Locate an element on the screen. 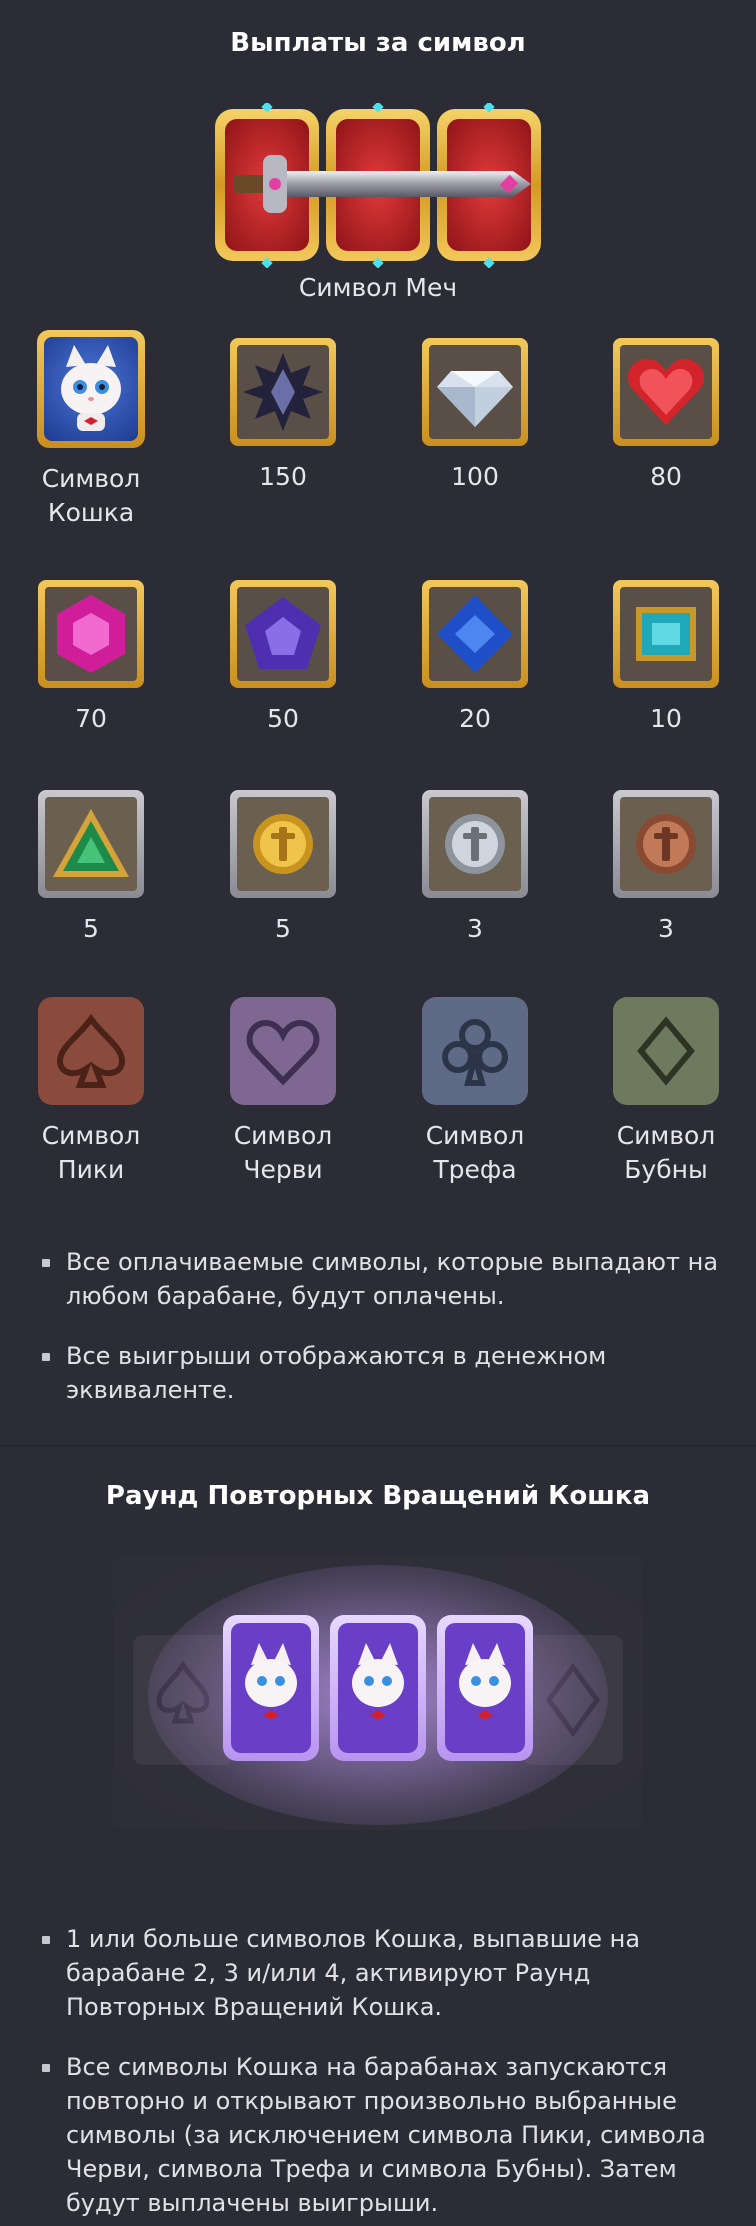 The height and width of the screenshot is (2226, 756). paytable-item-teal-gem: 10 is located at coordinates (666, 658).